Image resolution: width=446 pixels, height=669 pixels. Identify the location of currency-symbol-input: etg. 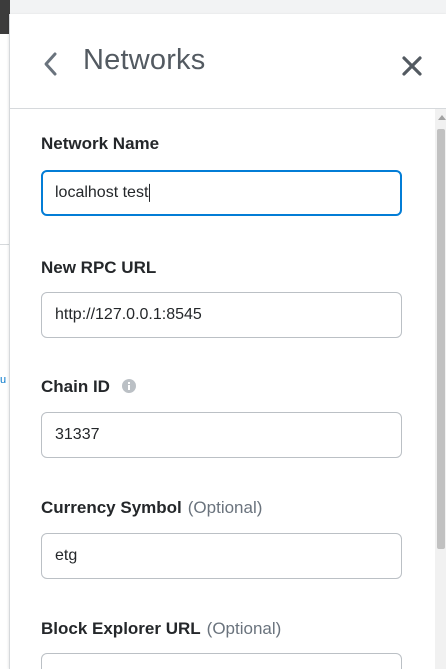
(221, 556).